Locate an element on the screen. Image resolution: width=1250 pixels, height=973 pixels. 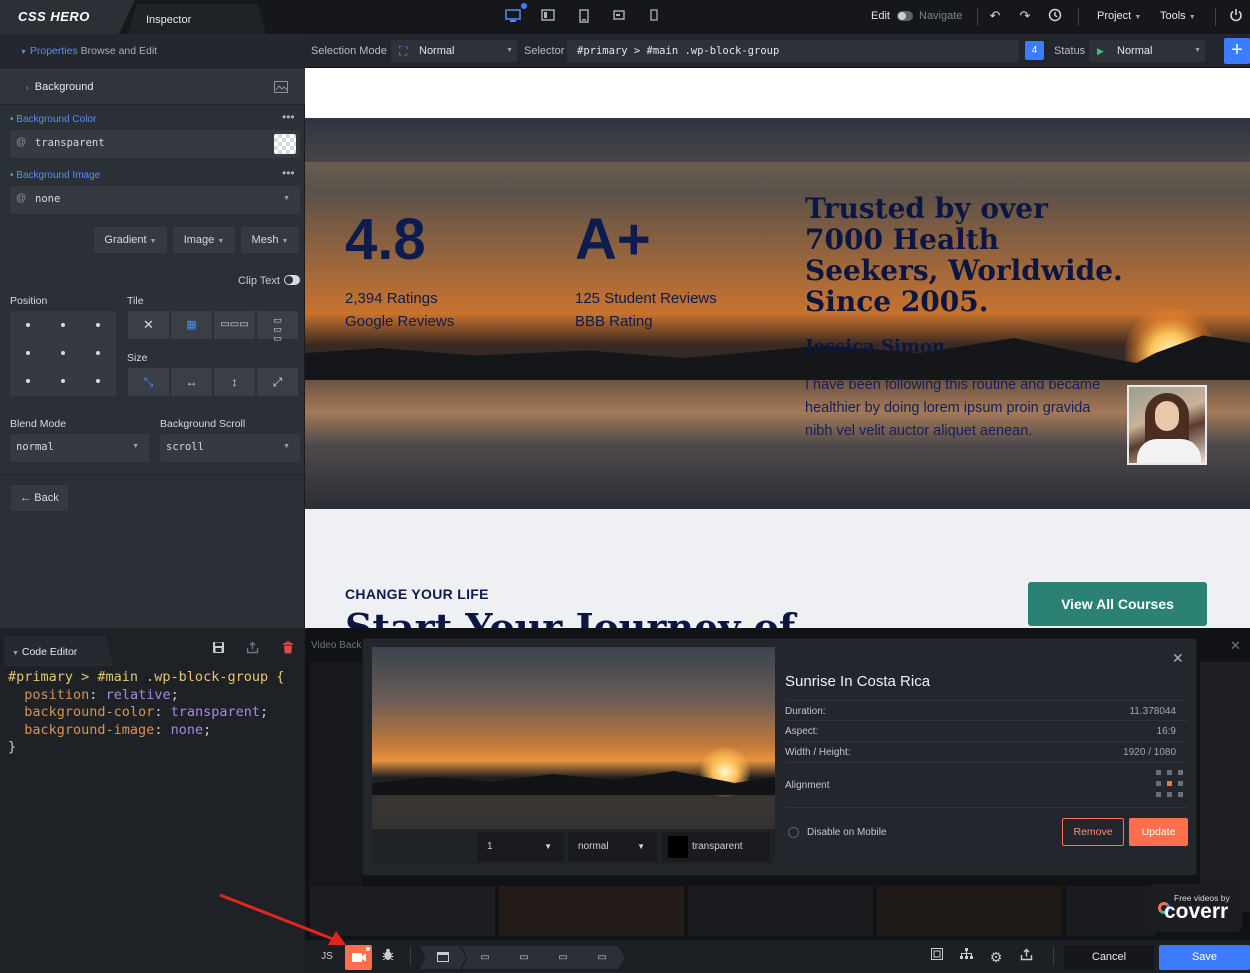
disable-mobile-checkbox is located at coordinates (793, 832).